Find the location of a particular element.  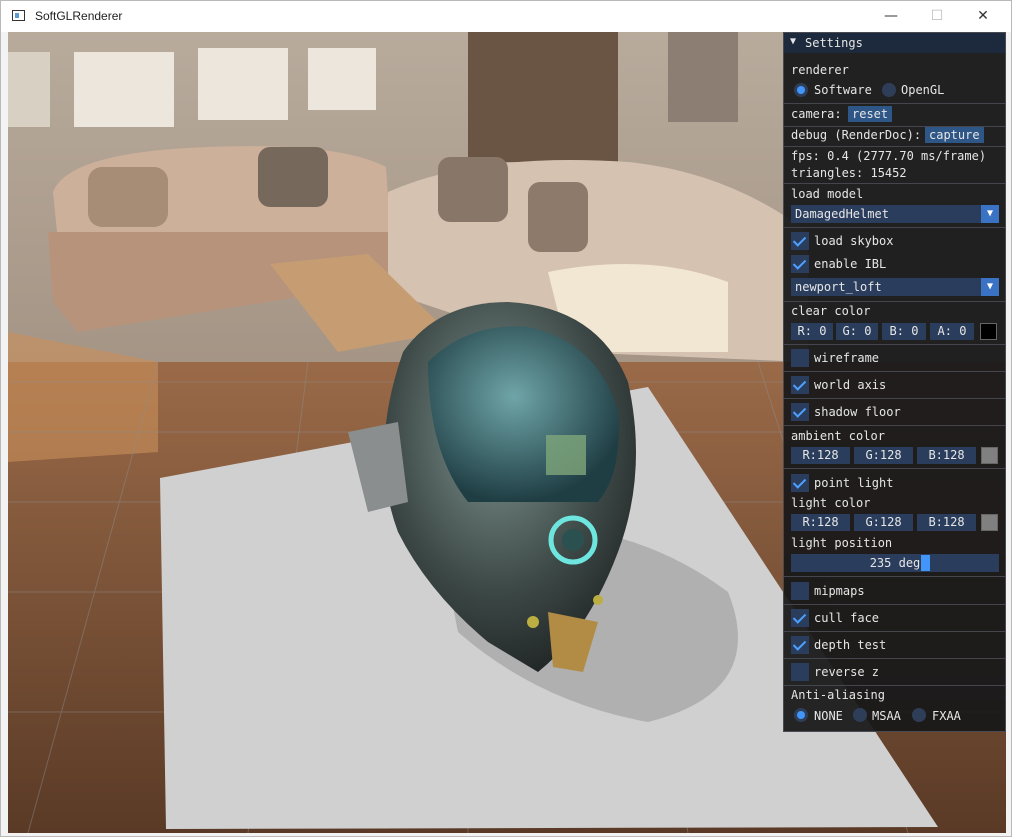

maximize-button: ☐ is located at coordinates (937, 16).